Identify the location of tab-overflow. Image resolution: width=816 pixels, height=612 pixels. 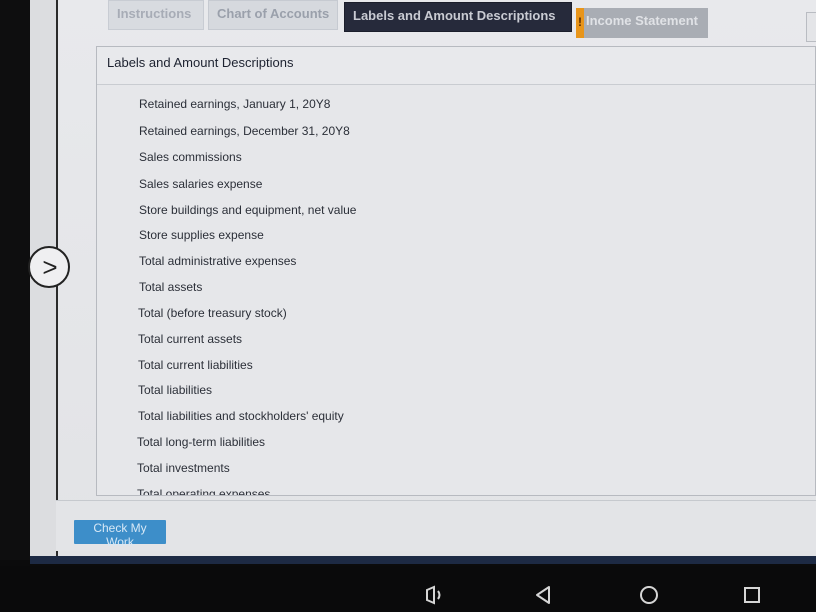
(811, 27).